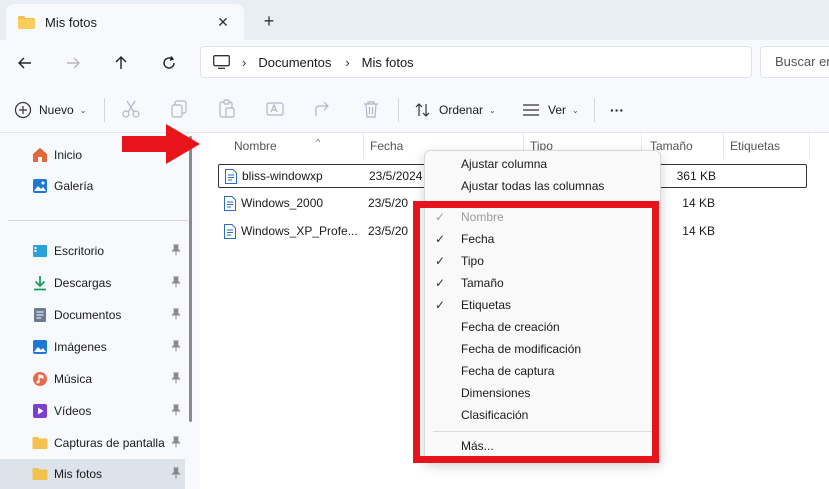 The image size is (829, 489). What do you see at coordinates (476, 62) in the screenshot?
I see `address-bar: › Documentos › Mis fotos` at bounding box center [476, 62].